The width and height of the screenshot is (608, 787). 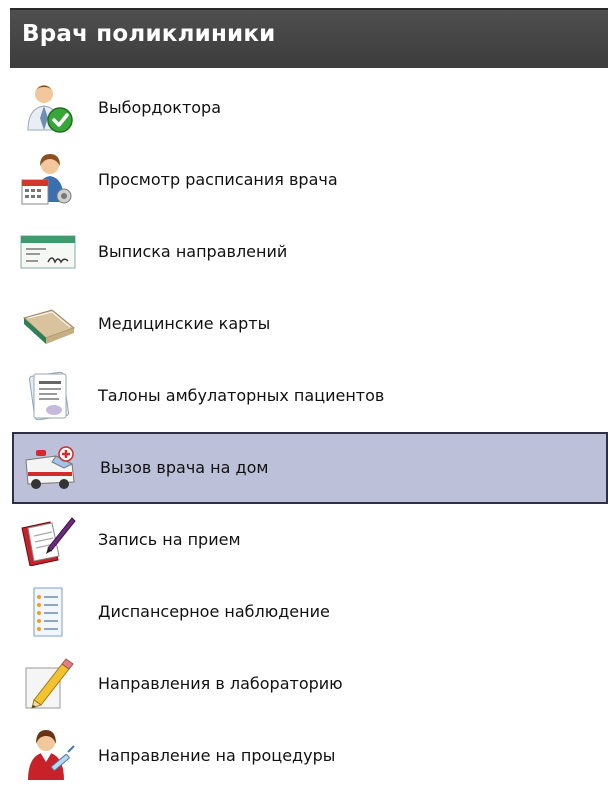 I want to click on menu-item-home-call: Вызов врача на дом, so click(x=310, y=468).